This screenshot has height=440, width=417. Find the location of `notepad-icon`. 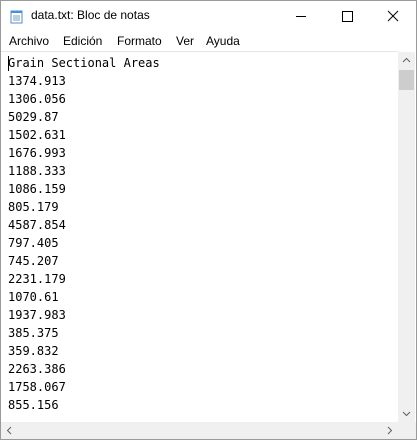

notepad-icon is located at coordinates (16, 17).